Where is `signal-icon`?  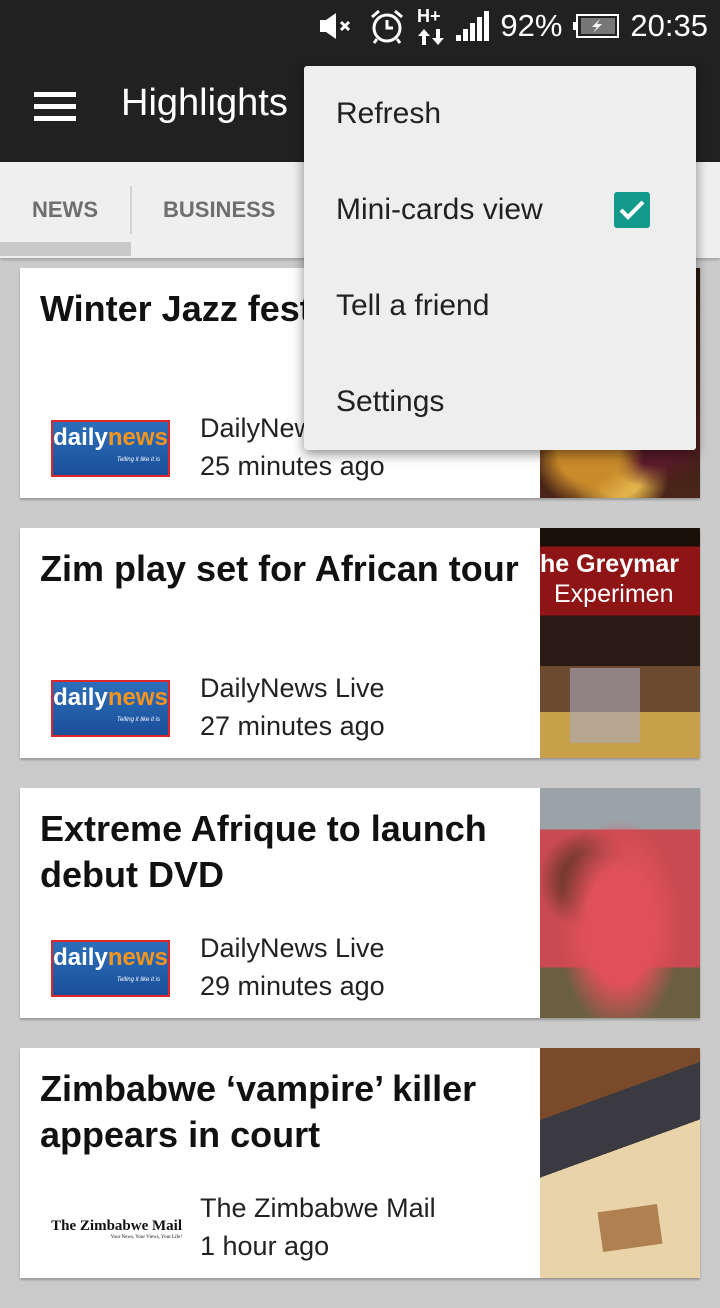 signal-icon is located at coordinates (473, 26).